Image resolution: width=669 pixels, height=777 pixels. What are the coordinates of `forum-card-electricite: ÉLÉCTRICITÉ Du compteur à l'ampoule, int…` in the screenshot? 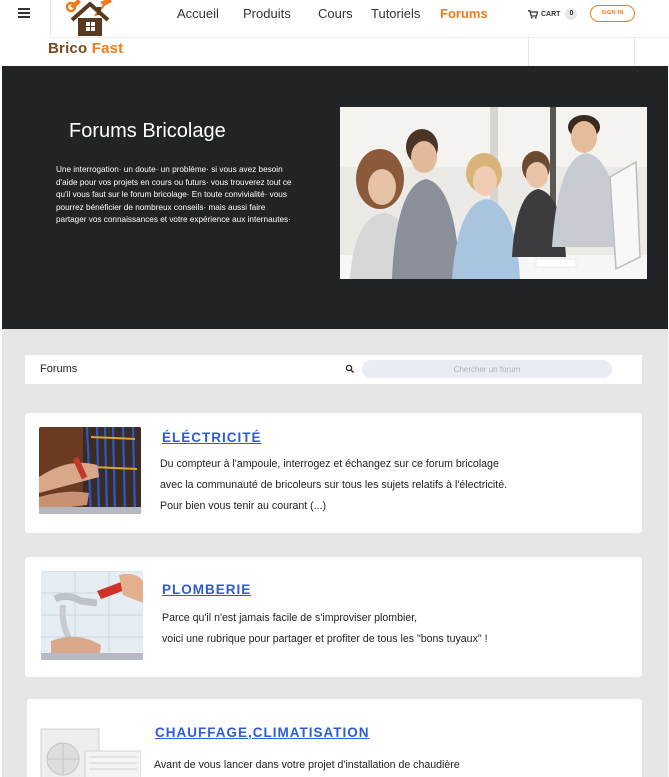 It's located at (333, 473).